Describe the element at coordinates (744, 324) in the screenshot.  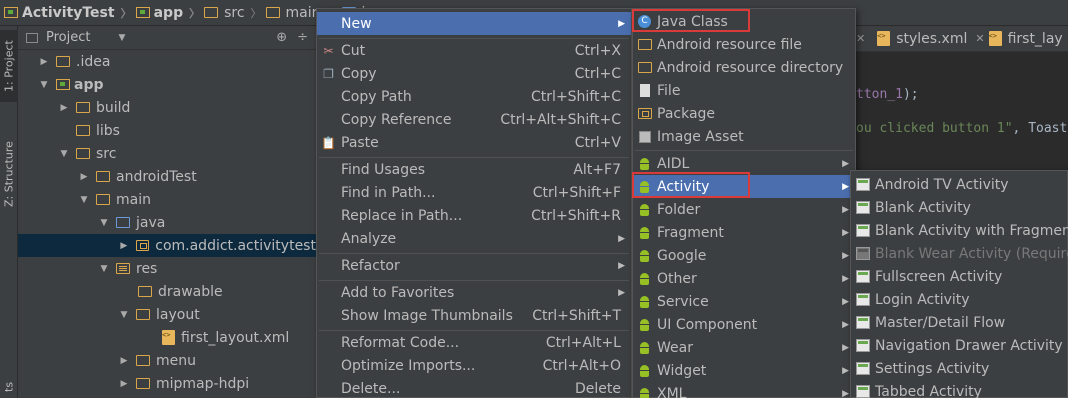
I see `menu-item-ui-component: UI Component ▶` at that location.